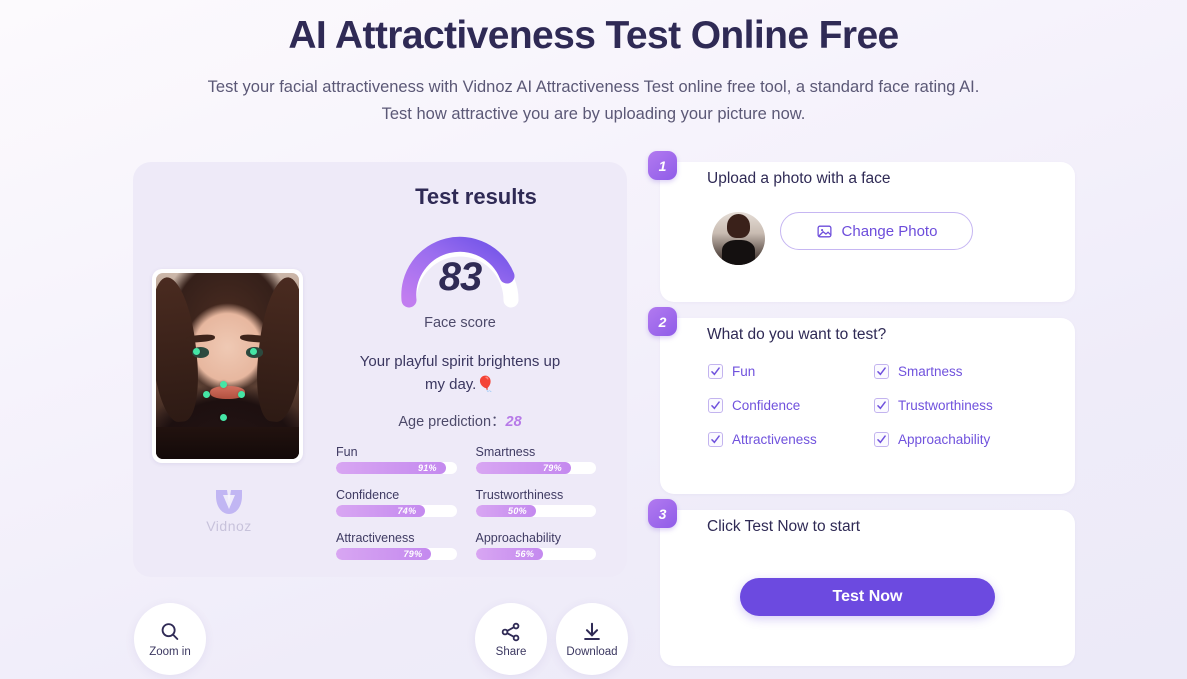 The height and width of the screenshot is (679, 1187). I want to click on step-title-2: What do you want to test?, so click(797, 334).